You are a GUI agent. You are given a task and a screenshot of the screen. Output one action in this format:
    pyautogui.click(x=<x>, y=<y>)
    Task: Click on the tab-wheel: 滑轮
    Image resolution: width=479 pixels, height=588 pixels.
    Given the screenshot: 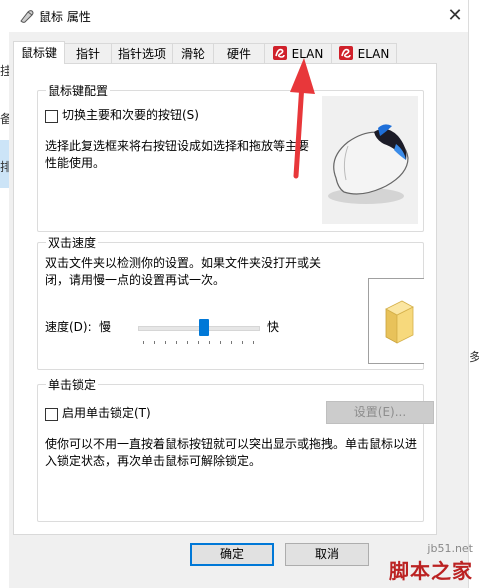 What is the action you would take?
    pyautogui.click(x=193, y=53)
    